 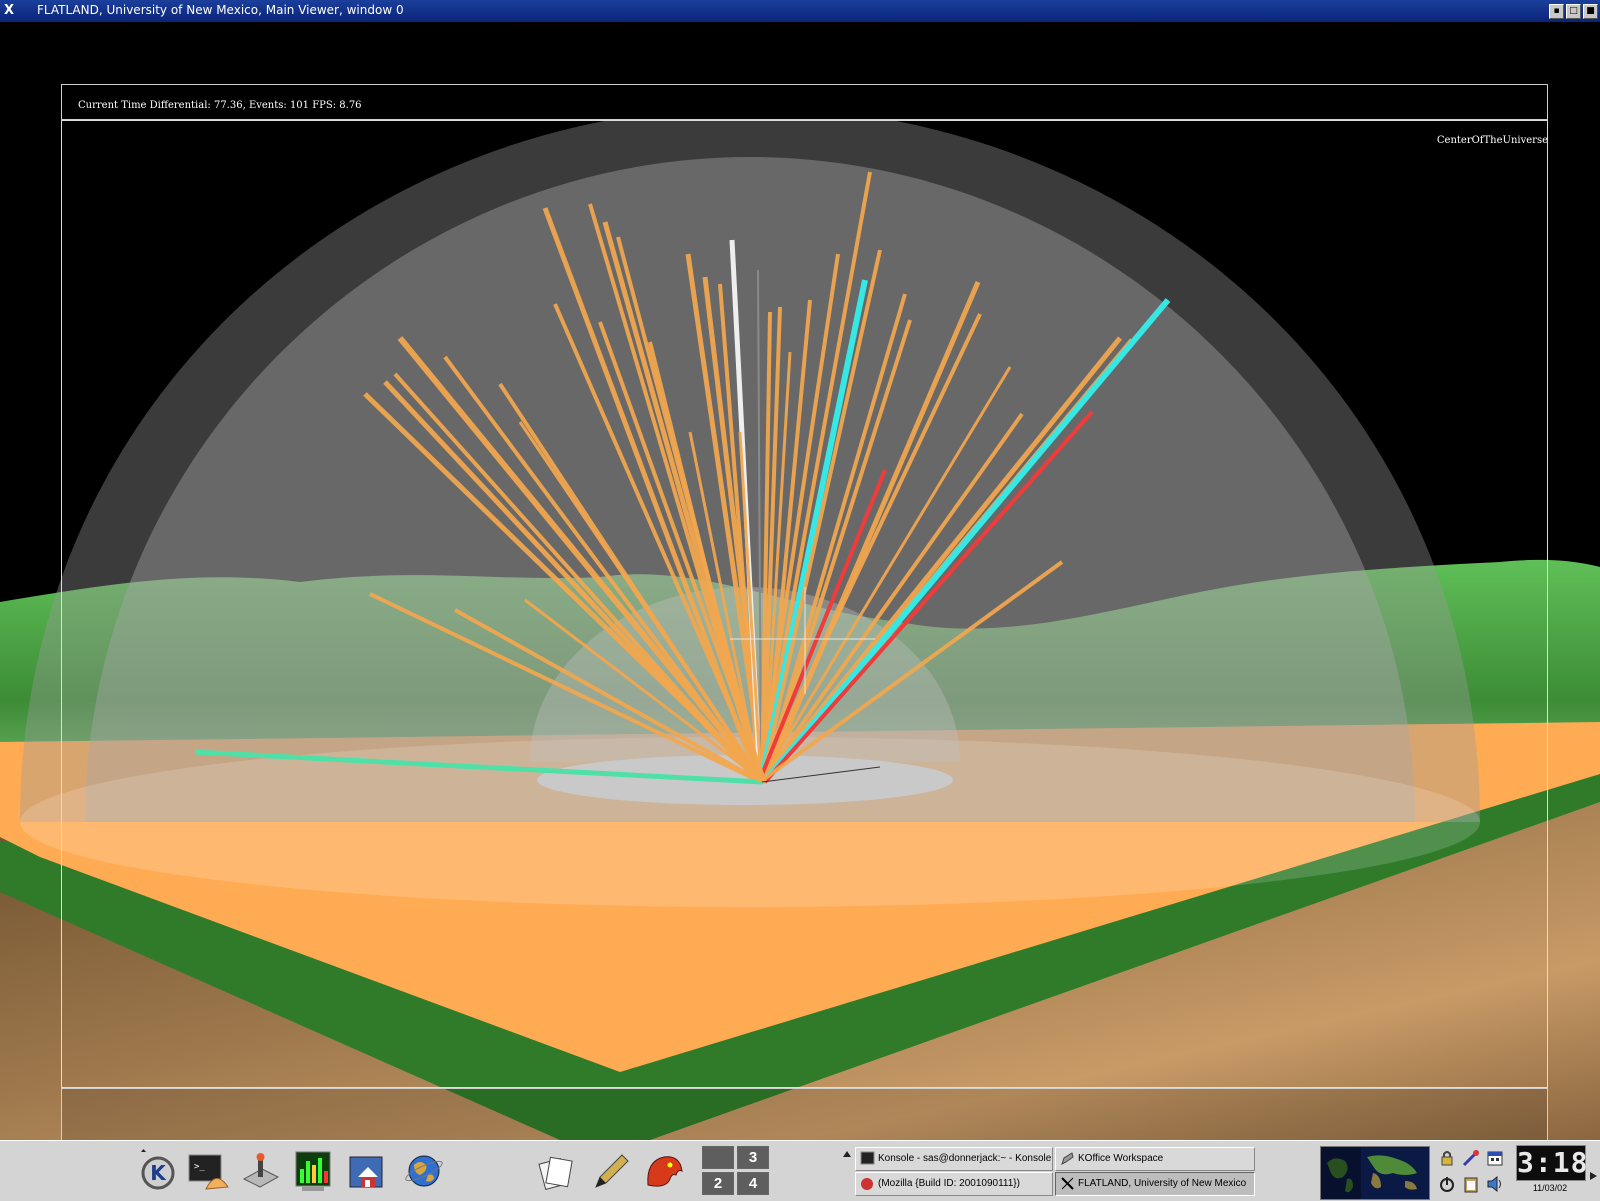 I want to click on task-koffice: KOffice Workspace, so click(x=1155, y=1159).